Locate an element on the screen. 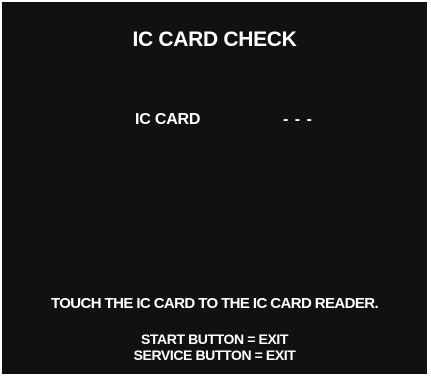 The width and height of the screenshot is (431, 376). service-button-exit-hint: SERVICE BUTTON = EXIT is located at coordinates (214, 355).